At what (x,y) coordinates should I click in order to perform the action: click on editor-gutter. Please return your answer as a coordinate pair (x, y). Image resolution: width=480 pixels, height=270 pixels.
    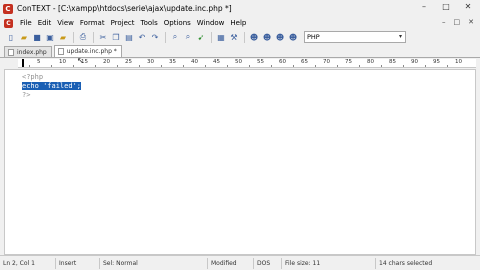
    Looking at the image, I should click on (12, 162).